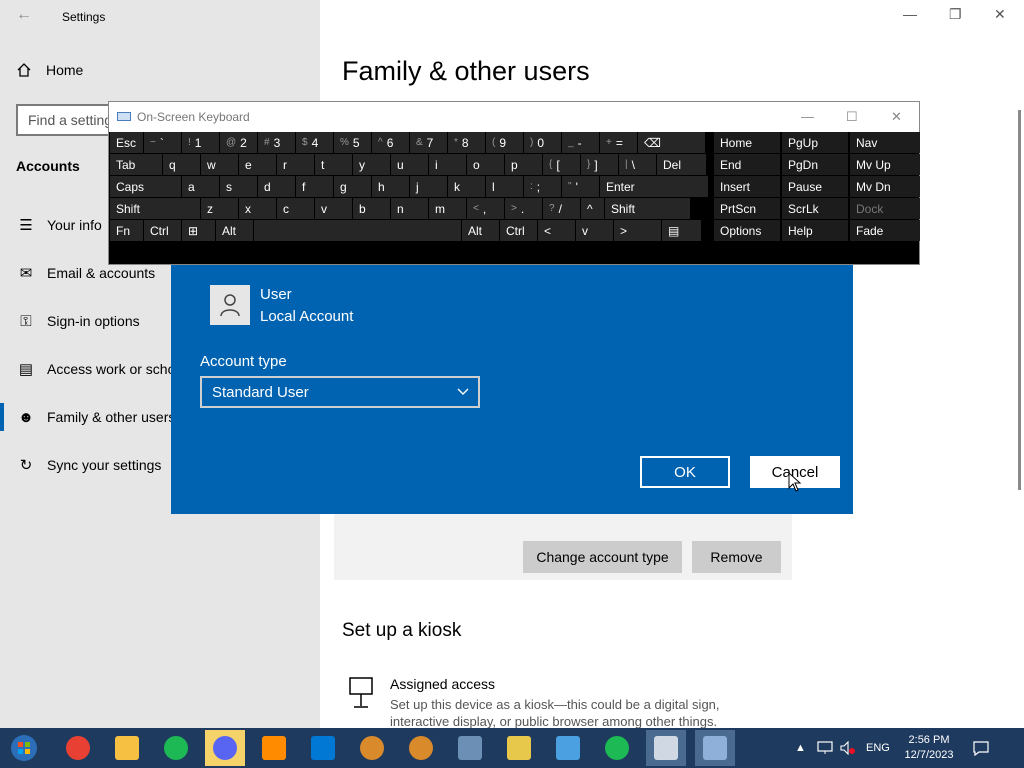 Image resolution: width=1024 pixels, height=768 pixels. What do you see at coordinates (885, 230) in the screenshot?
I see `osk-nav-key: Fade` at bounding box center [885, 230].